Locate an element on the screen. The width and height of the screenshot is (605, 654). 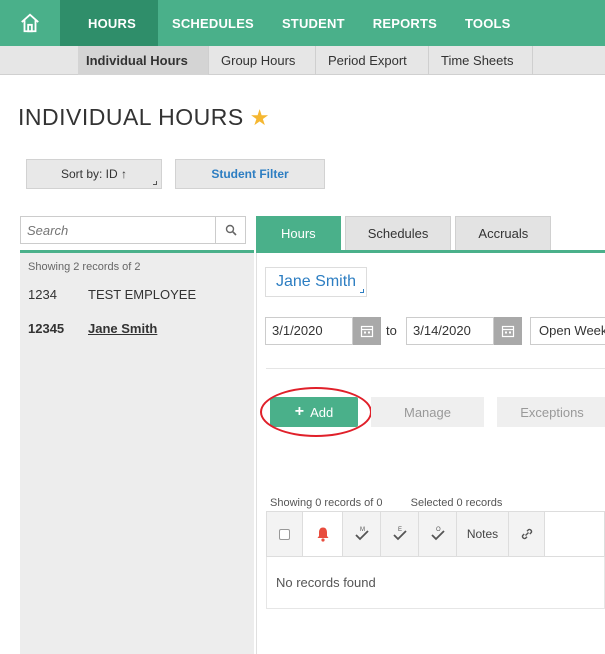
notes-column-header: Notes is located at coordinates (483, 534).